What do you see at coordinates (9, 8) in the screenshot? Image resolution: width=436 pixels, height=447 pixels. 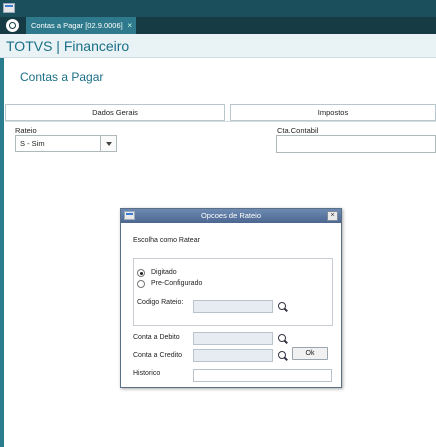 I see `app-window-icon` at bounding box center [9, 8].